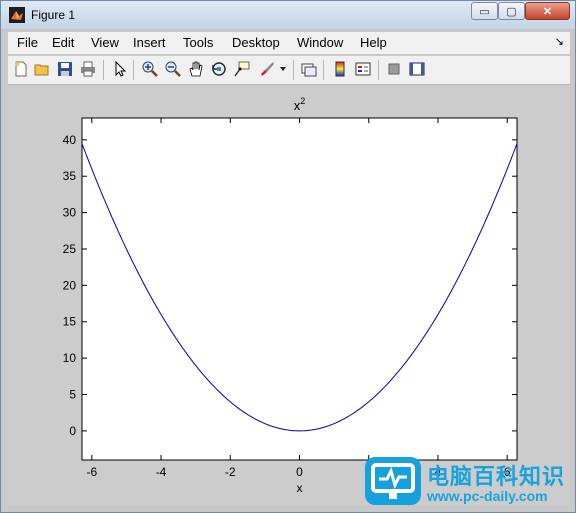 Image resolution: width=576 pixels, height=513 pixels. What do you see at coordinates (65, 69) in the screenshot?
I see `save-icon` at bounding box center [65, 69].